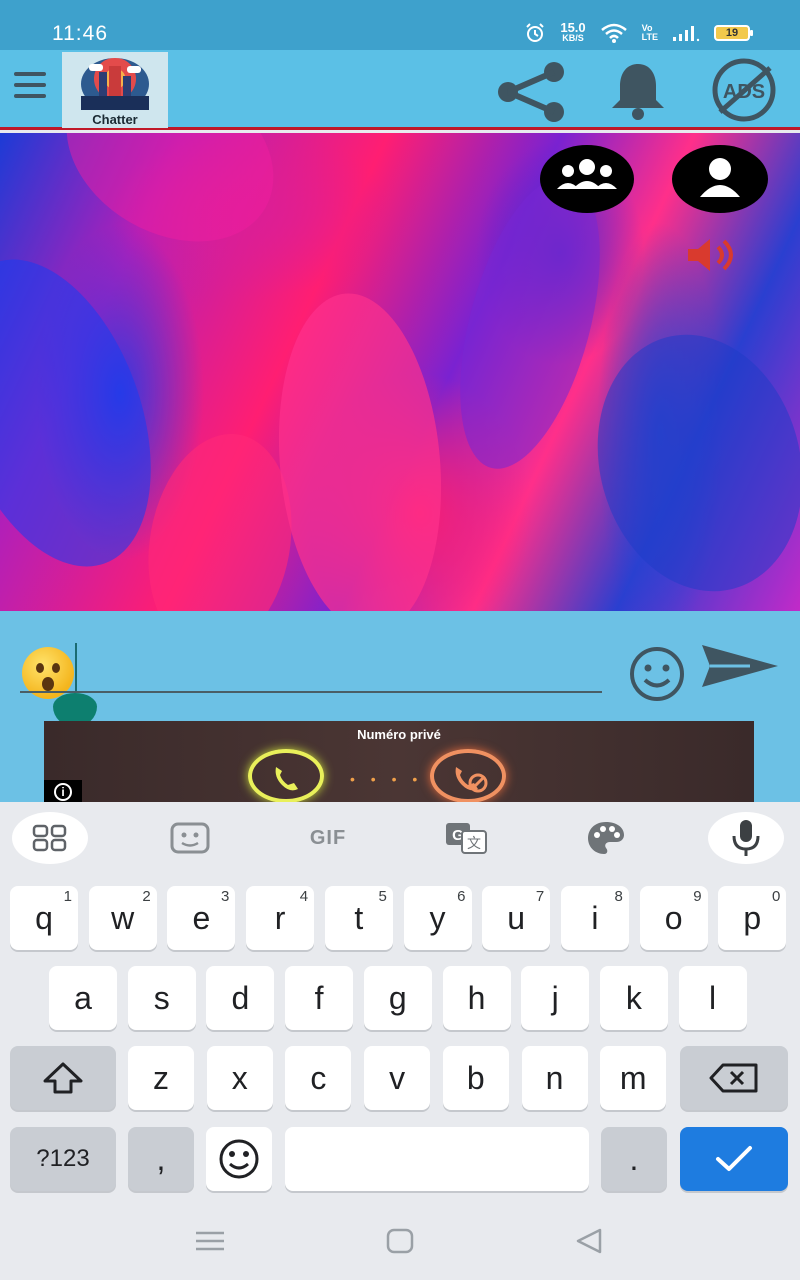 This screenshot has width=800, height=1280. Describe the element at coordinates (286, 775) in the screenshot. I see `ad-accept-call-icon` at that location.